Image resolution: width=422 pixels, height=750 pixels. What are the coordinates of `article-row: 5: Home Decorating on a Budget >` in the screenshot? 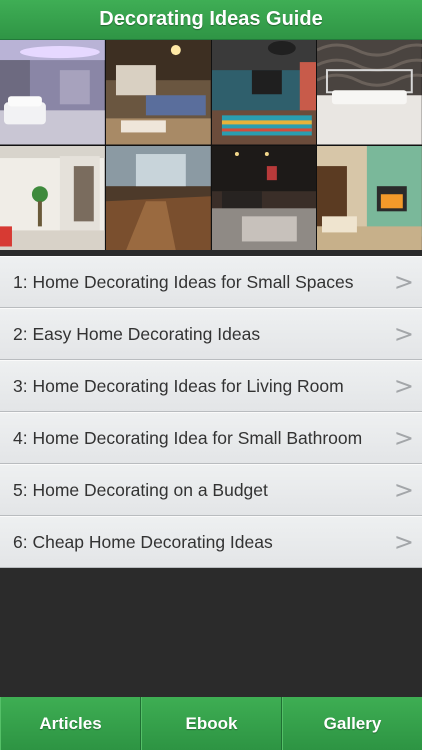 It's located at (211, 490).